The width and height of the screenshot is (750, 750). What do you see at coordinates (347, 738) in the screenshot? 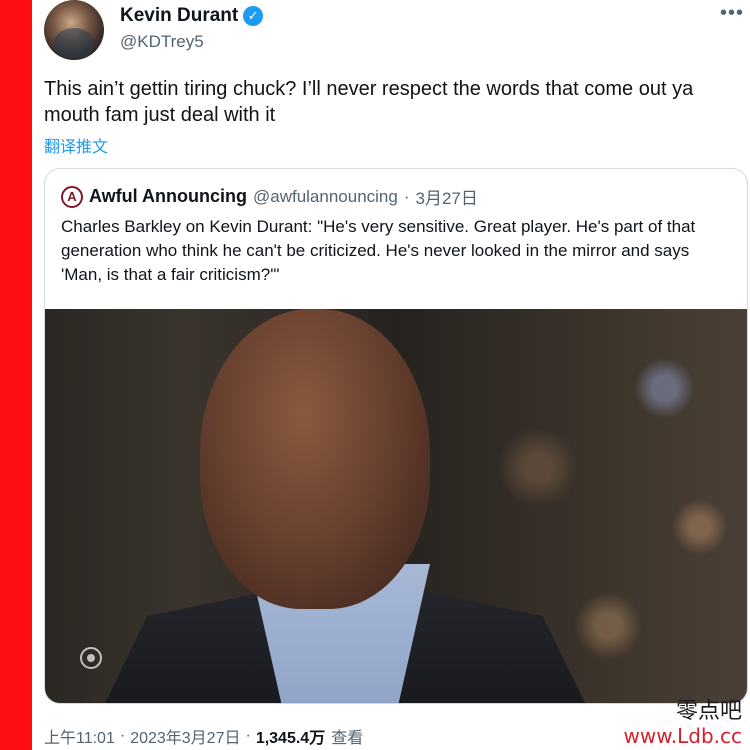
I see `view-count-label: 查看` at bounding box center [347, 738].